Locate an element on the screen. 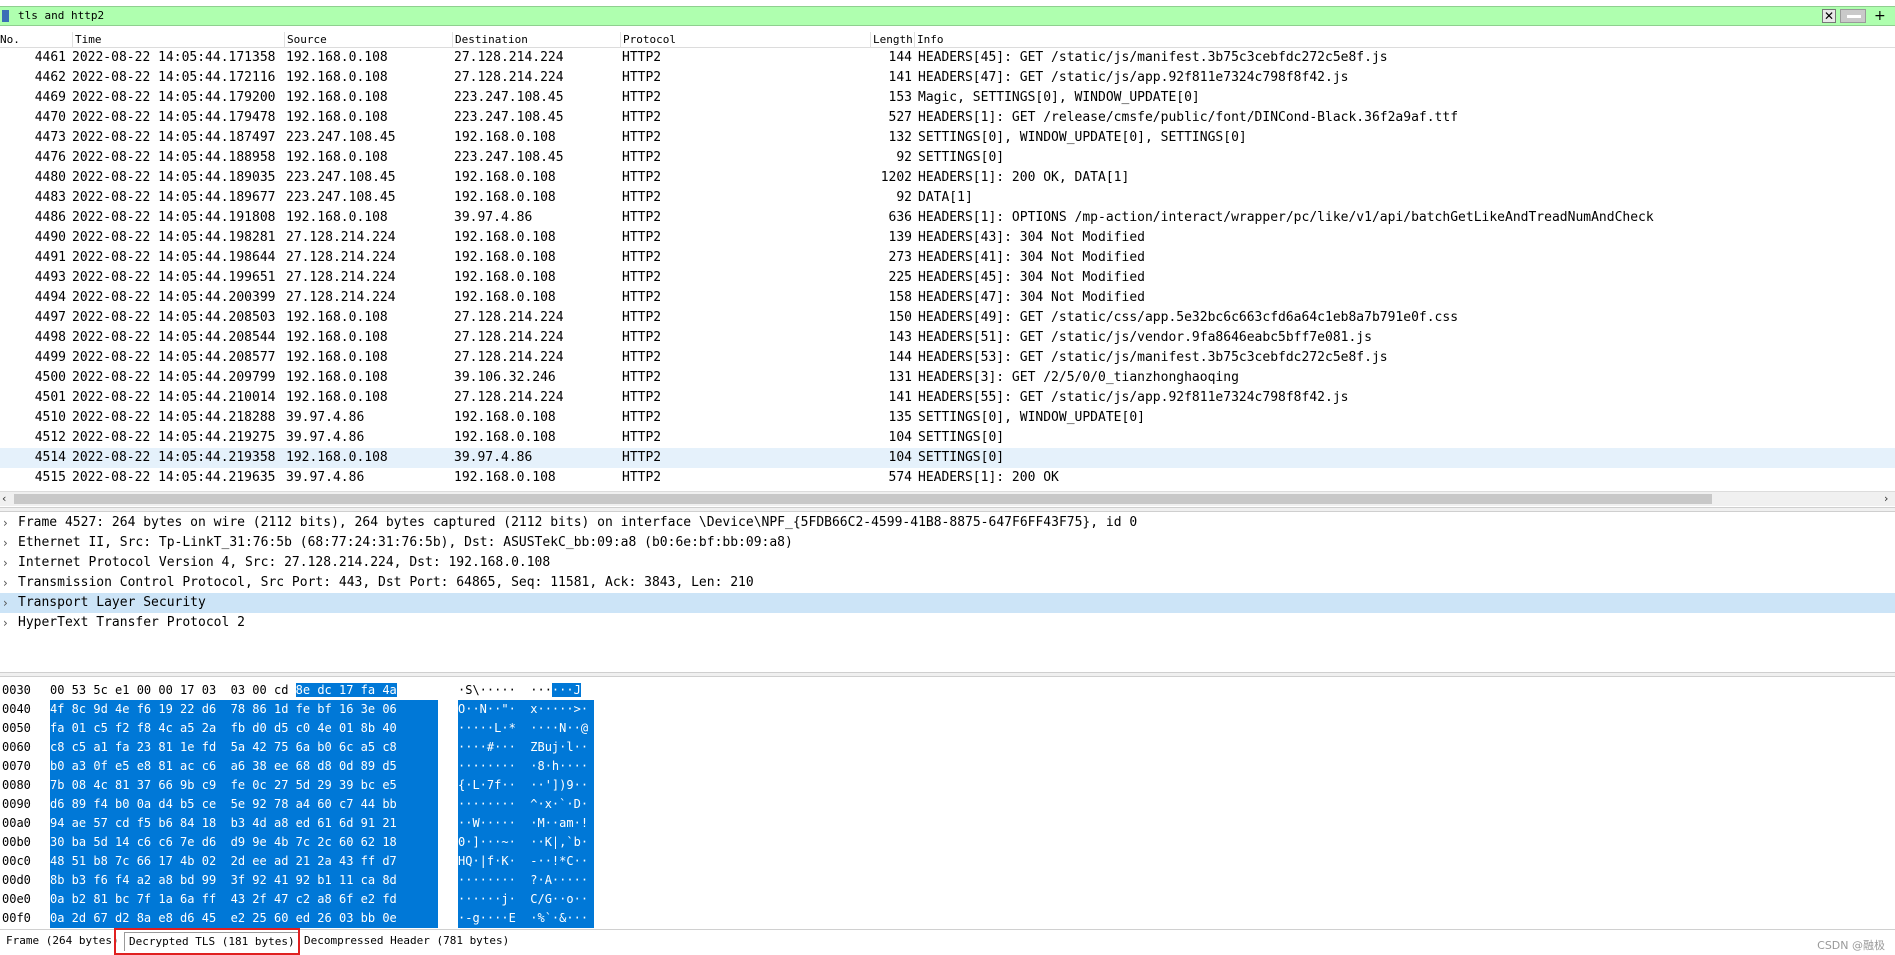  byte-ascii: ········ ?·A····· is located at coordinates (526, 880).